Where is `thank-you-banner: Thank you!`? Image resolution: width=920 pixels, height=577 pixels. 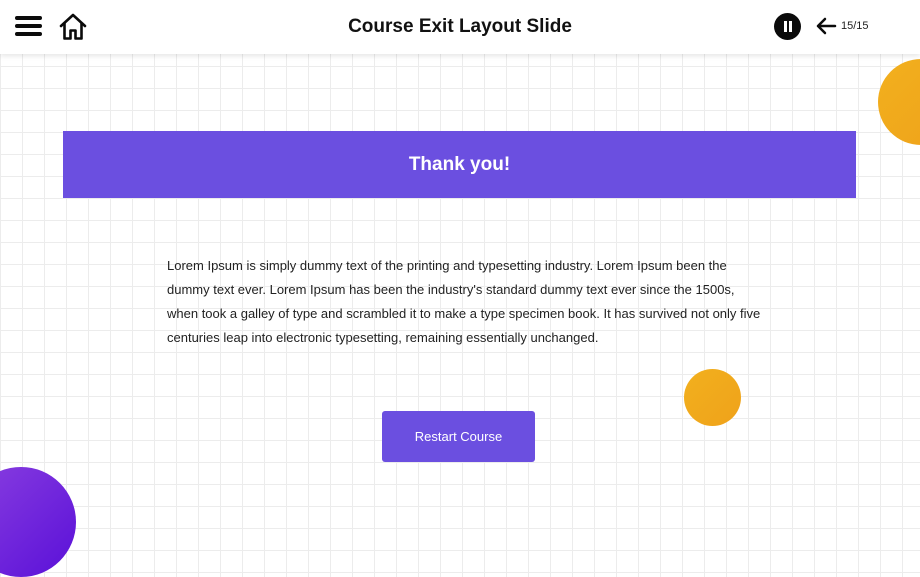 thank-you-banner: Thank you! is located at coordinates (459, 164).